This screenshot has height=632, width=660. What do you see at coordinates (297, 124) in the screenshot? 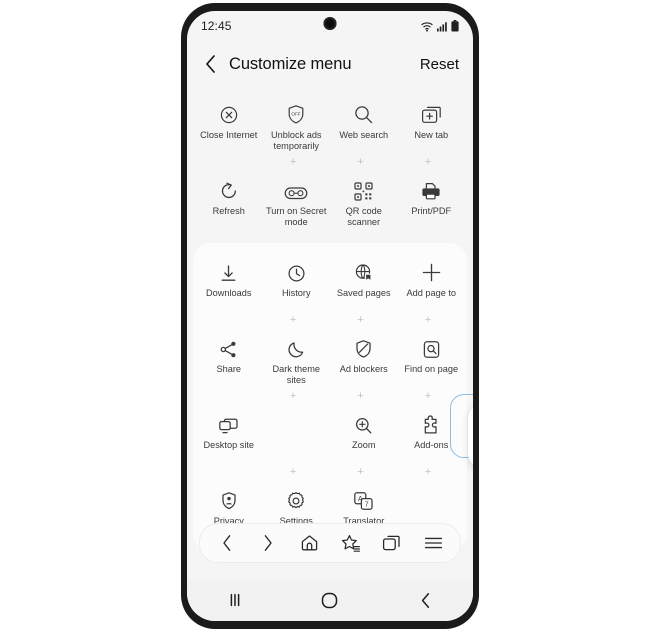
I see `menu-item-unblock-ads: OFF Unblock ads temporarily` at bounding box center [297, 124].